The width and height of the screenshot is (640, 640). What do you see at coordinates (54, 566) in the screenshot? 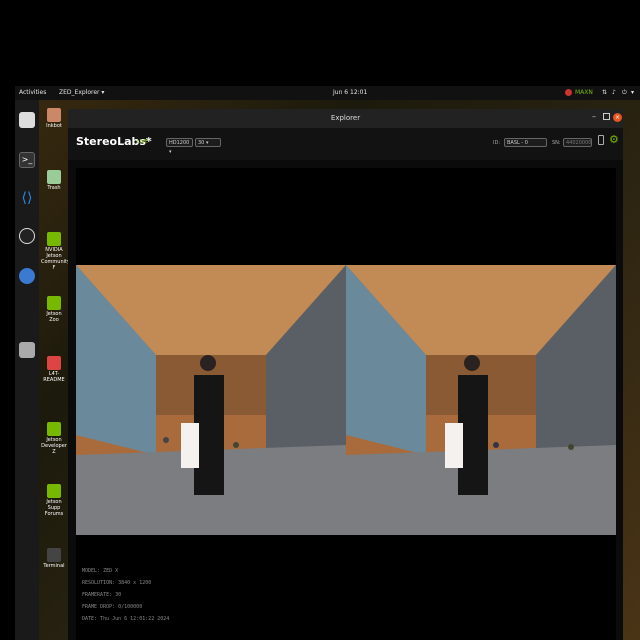
I see `desktop-icon-label: Terminal` at bounding box center [54, 566].